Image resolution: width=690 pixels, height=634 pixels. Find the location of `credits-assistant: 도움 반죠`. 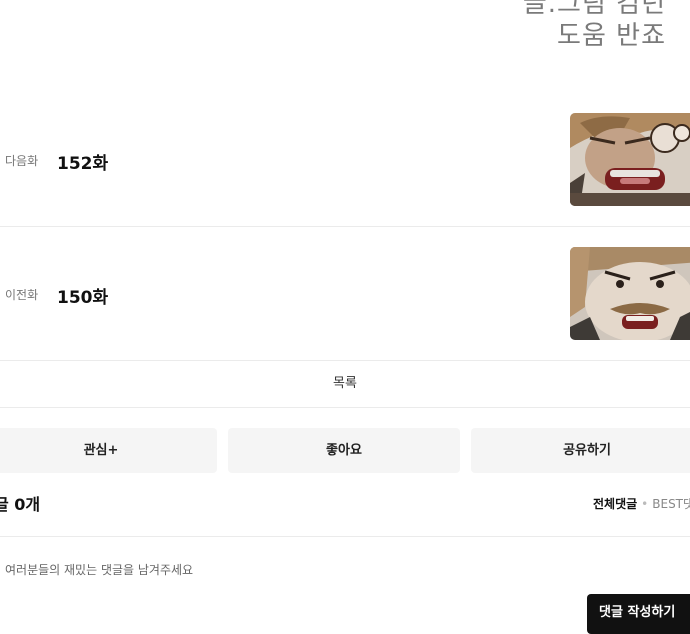

credits-assistant: 도움 반죠 is located at coordinates (611, 36).